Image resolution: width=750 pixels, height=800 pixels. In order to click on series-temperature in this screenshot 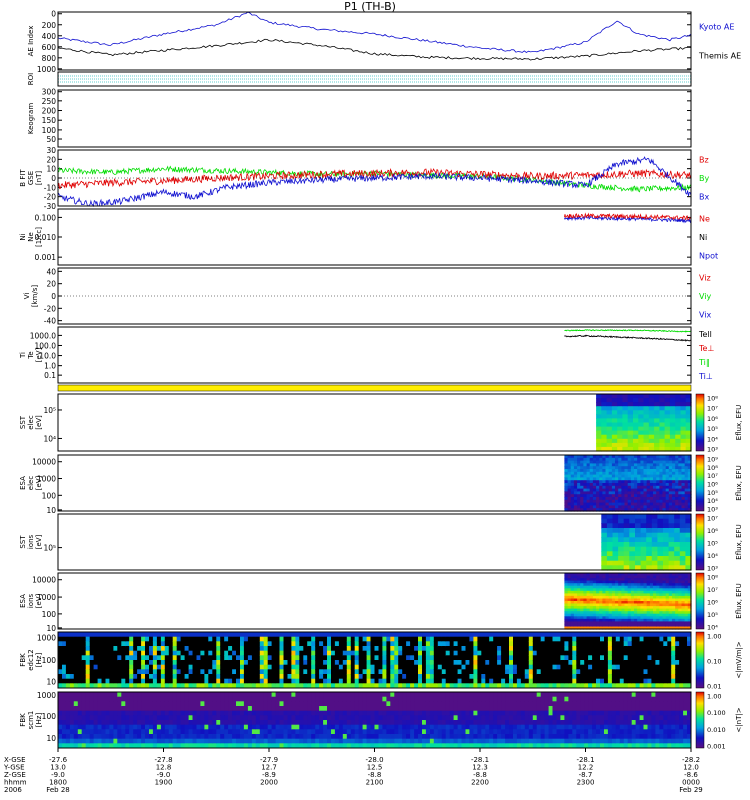, I will do `click(628, 338)`.